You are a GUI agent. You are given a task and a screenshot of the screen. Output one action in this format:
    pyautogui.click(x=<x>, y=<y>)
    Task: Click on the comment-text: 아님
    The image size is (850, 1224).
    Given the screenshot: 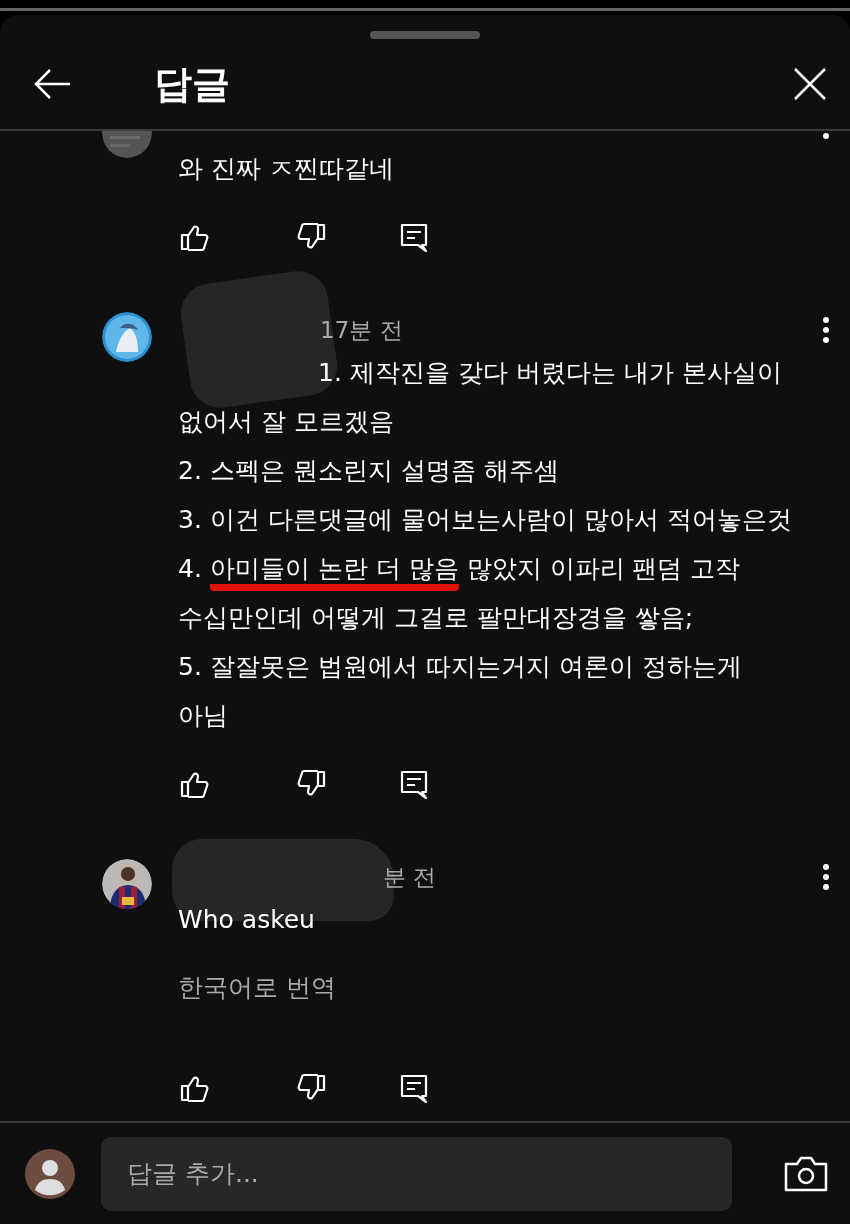 What is the action you would take?
    pyautogui.click(x=203, y=716)
    